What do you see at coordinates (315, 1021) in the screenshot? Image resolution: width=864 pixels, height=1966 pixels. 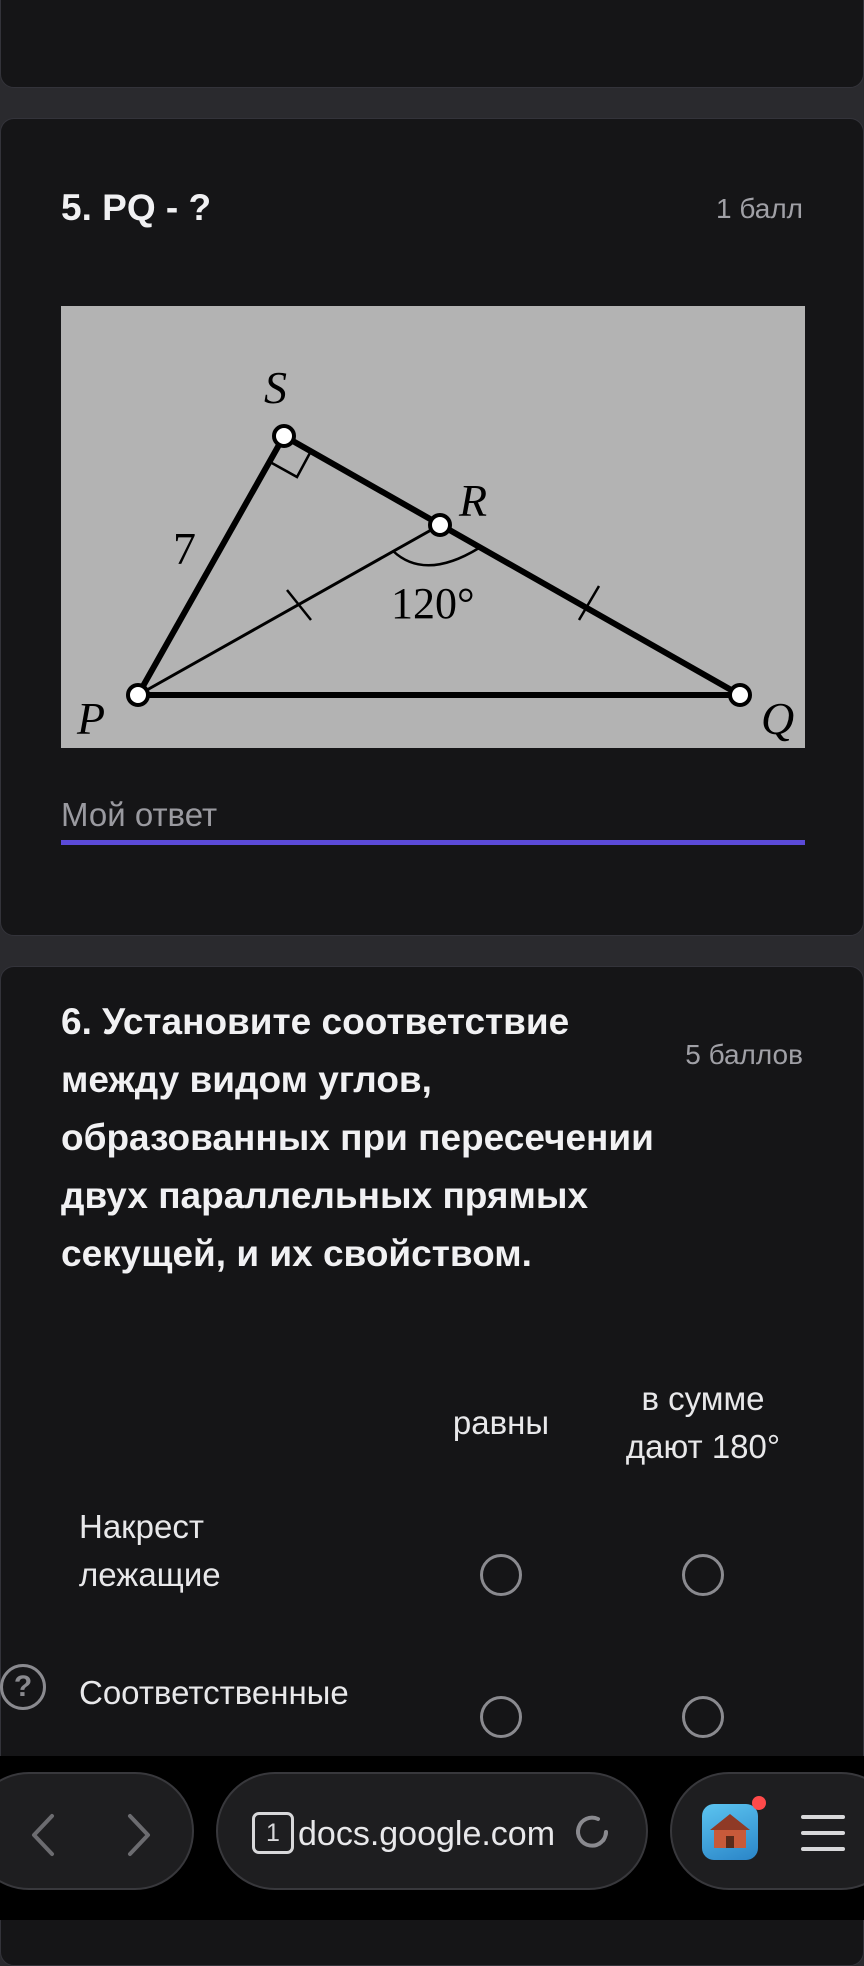 I see `question-6-title-line: 6. Установите соответствие` at bounding box center [315, 1021].